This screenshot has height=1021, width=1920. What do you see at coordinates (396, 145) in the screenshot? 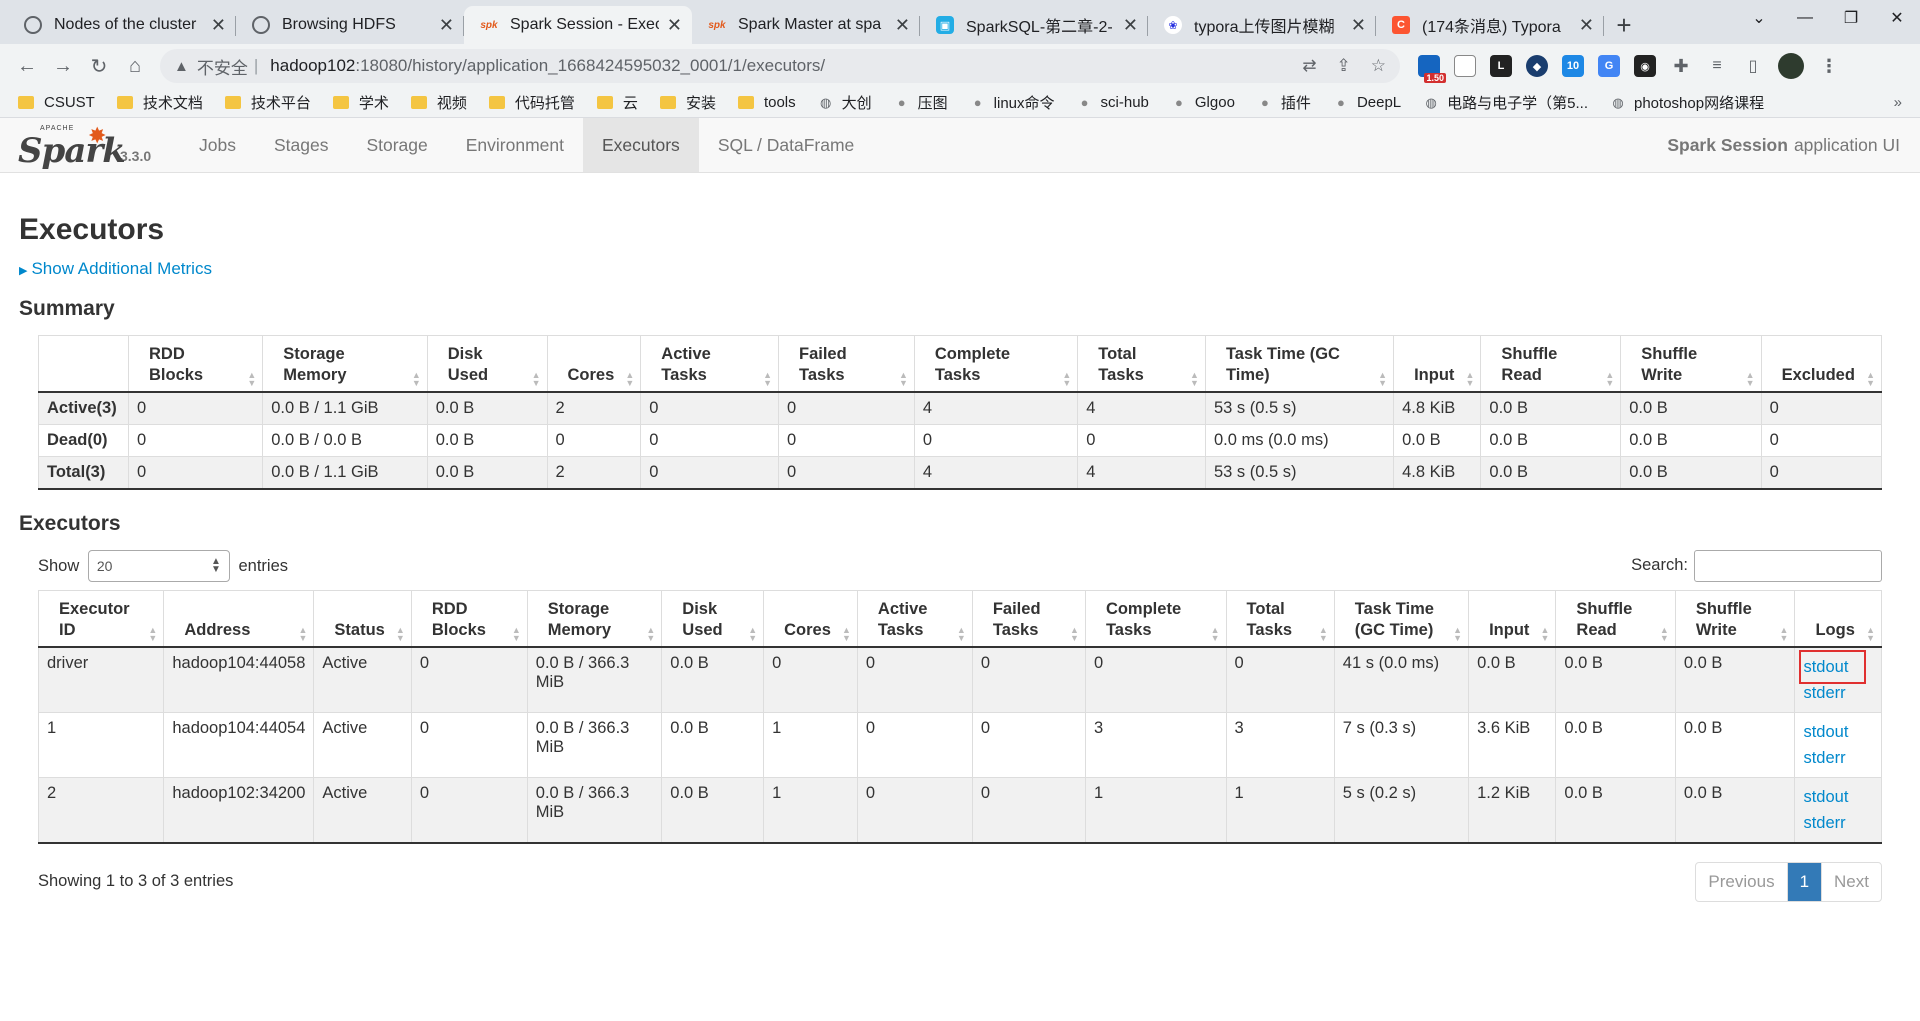
I see `nav-tab-storage: Storage` at bounding box center [396, 145].